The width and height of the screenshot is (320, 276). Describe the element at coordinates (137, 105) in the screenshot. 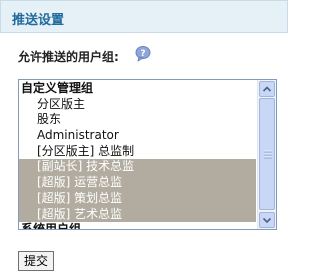

I see `listbox-option: 分区版主` at that location.